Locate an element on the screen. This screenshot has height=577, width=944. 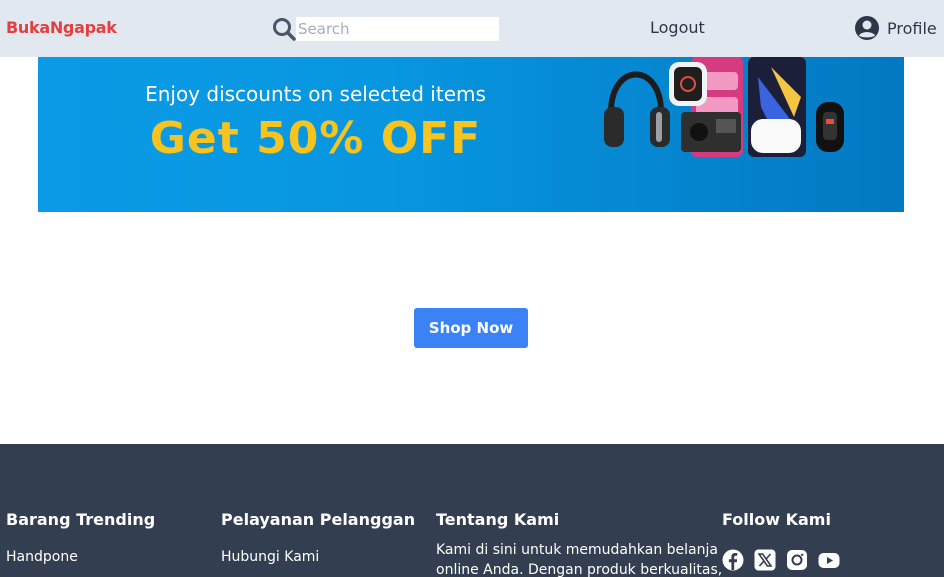
banner-subtitle: Enjoy discounts on selected items is located at coordinates (315, 94).